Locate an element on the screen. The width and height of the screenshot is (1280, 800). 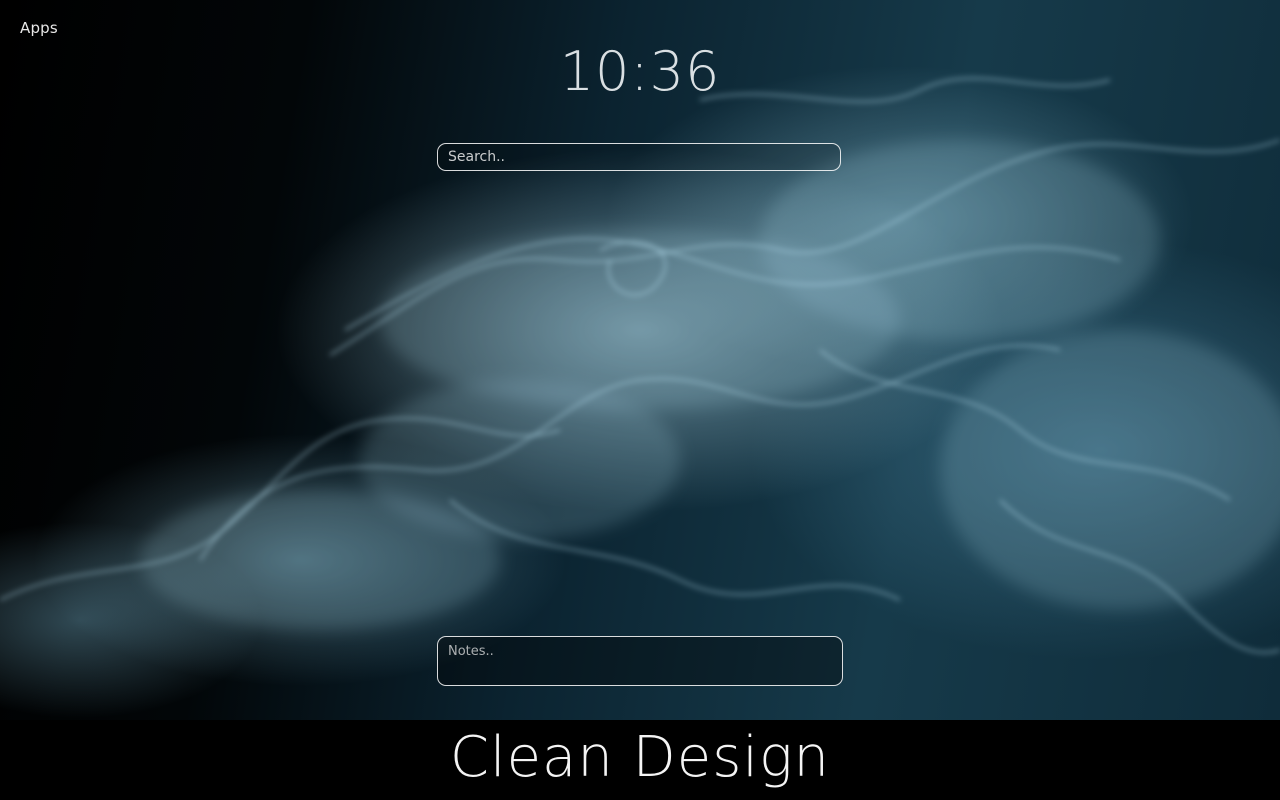
apps-link: Apps is located at coordinates (39, 28).